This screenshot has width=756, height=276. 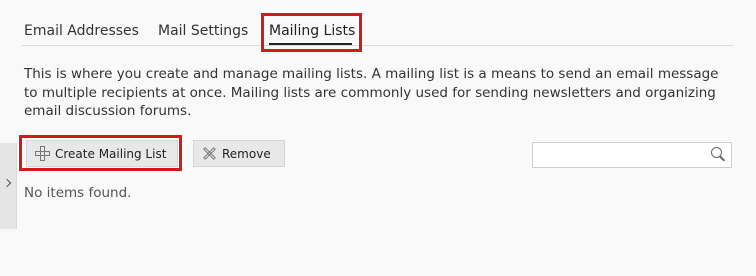 I want to click on search-box, so click(x=632, y=155).